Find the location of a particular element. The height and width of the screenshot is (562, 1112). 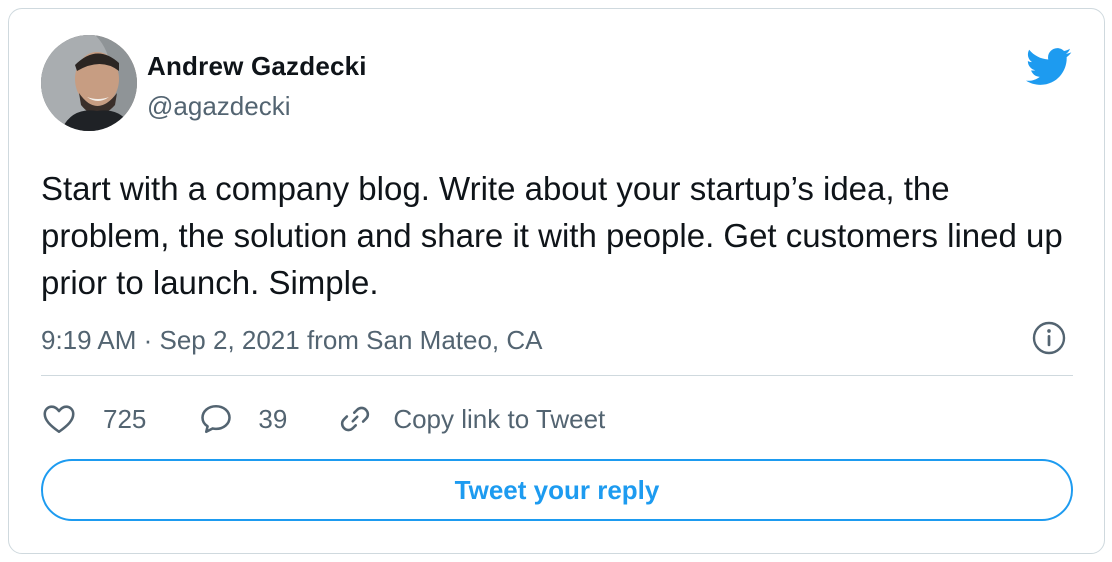

link-icon is located at coordinates (355, 419).